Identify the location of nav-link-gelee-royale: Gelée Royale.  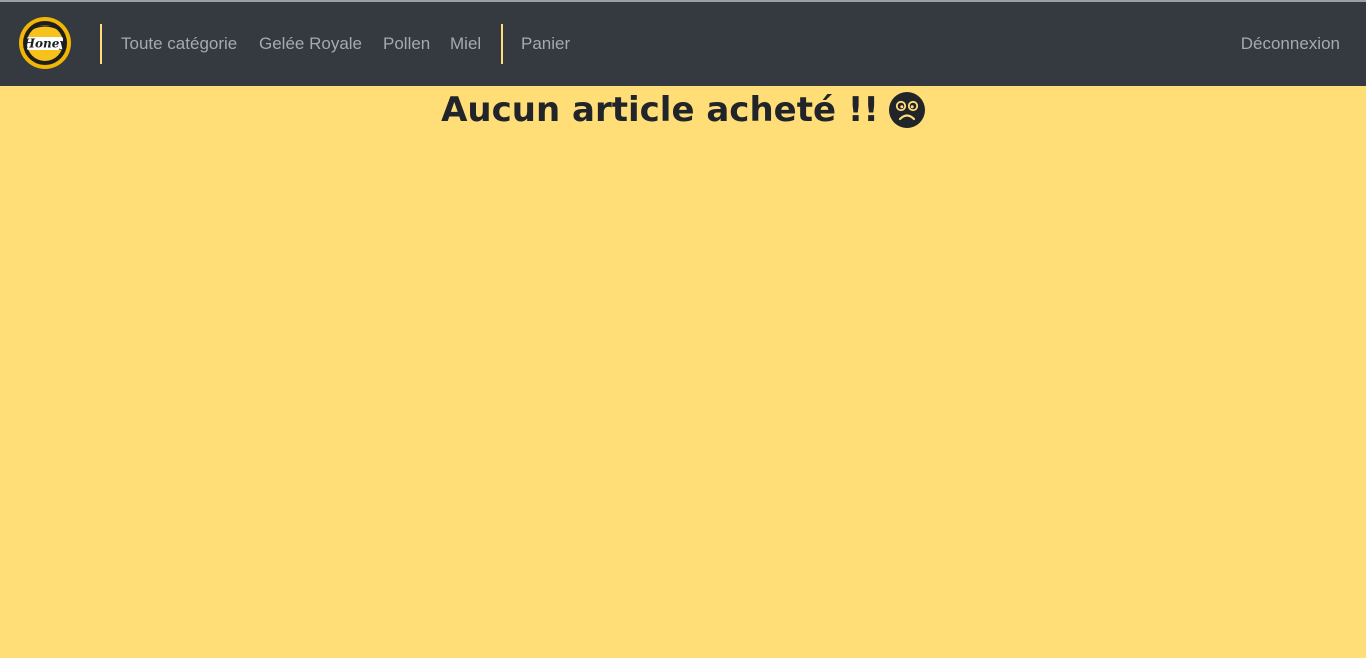
(310, 44).